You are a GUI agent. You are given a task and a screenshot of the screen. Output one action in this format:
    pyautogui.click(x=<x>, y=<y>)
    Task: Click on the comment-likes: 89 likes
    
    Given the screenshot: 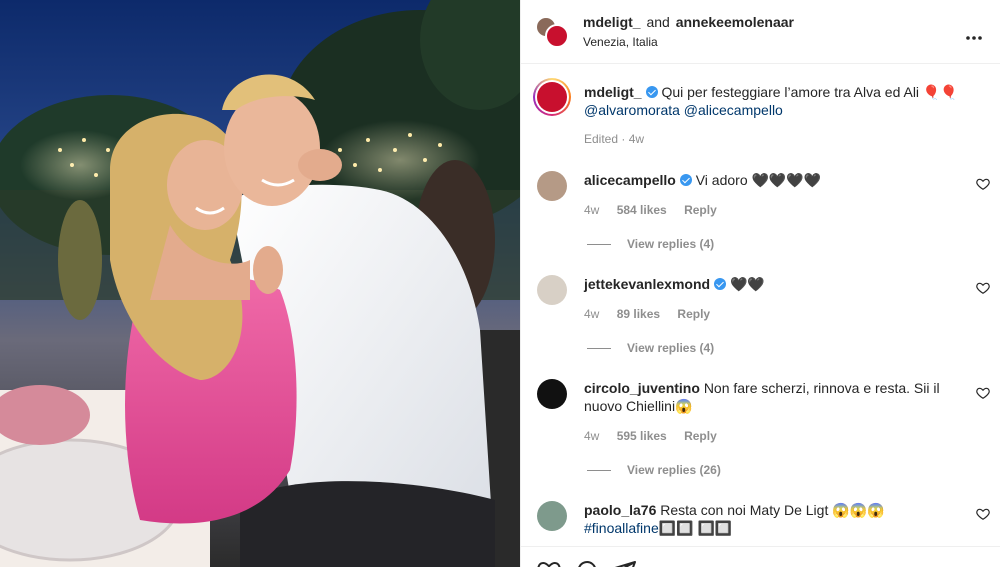 What is the action you would take?
    pyautogui.click(x=638, y=314)
    